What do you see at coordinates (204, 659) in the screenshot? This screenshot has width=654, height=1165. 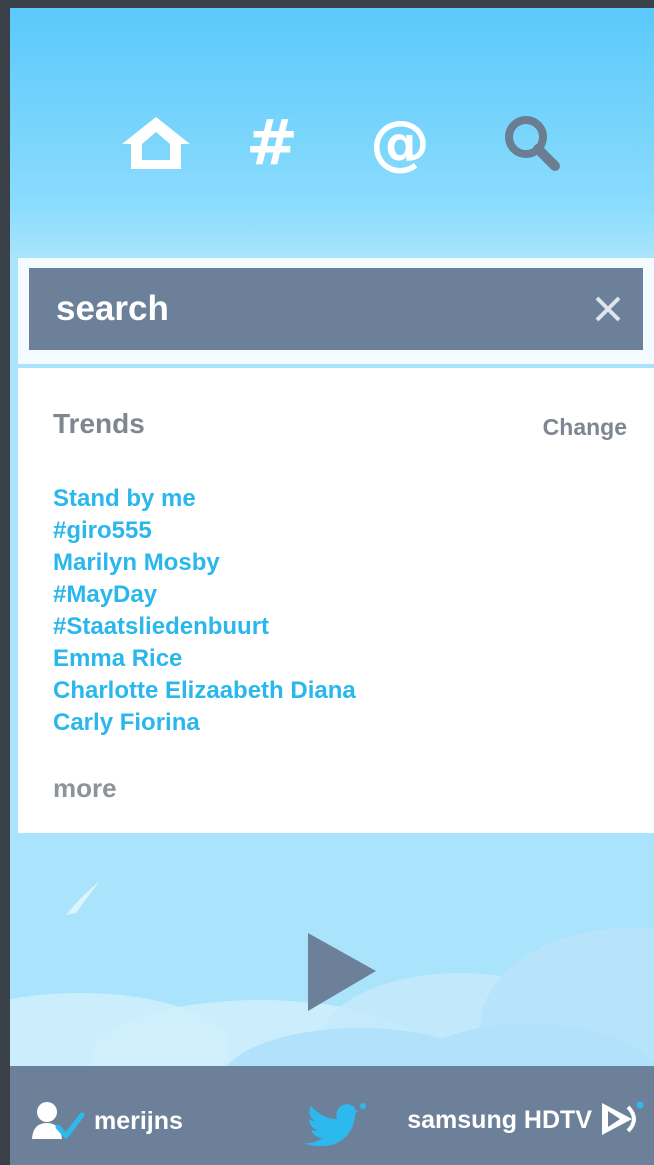 I see `trend-item: Emma Rice` at bounding box center [204, 659].